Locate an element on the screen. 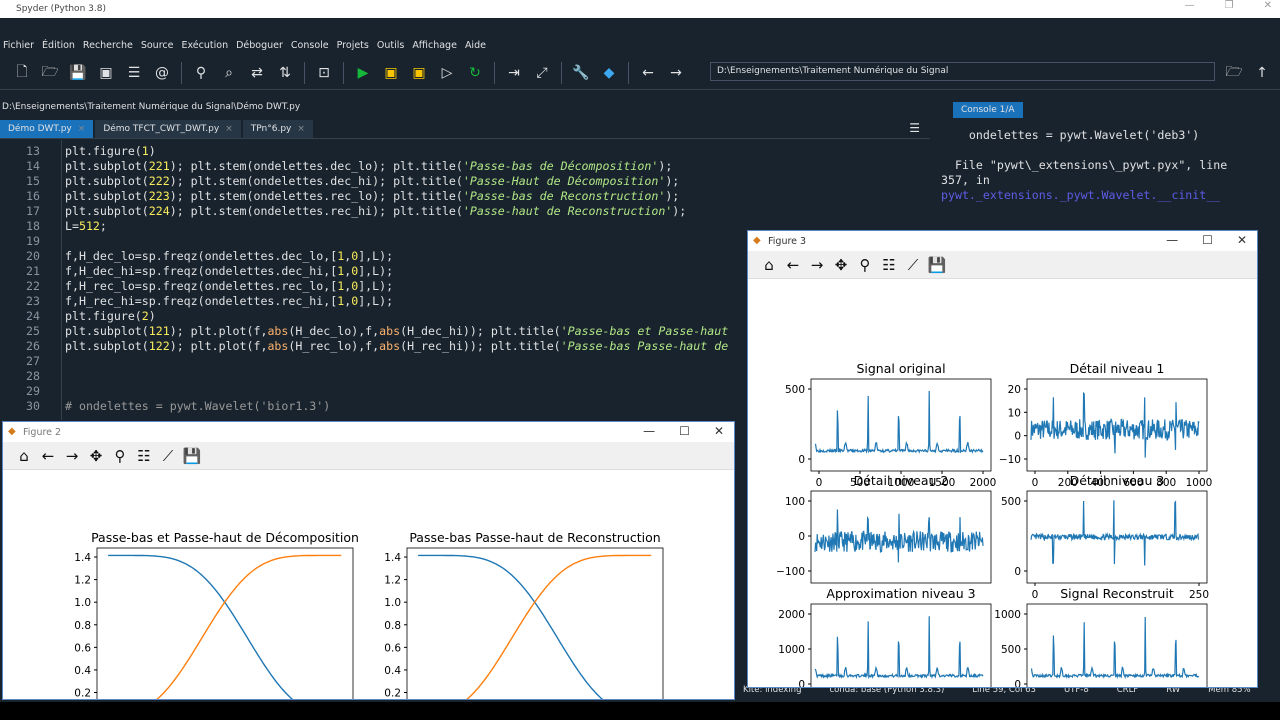 This screenshot has width=1280, height=720. line-number: 26 is located at coordinates (33, 346).